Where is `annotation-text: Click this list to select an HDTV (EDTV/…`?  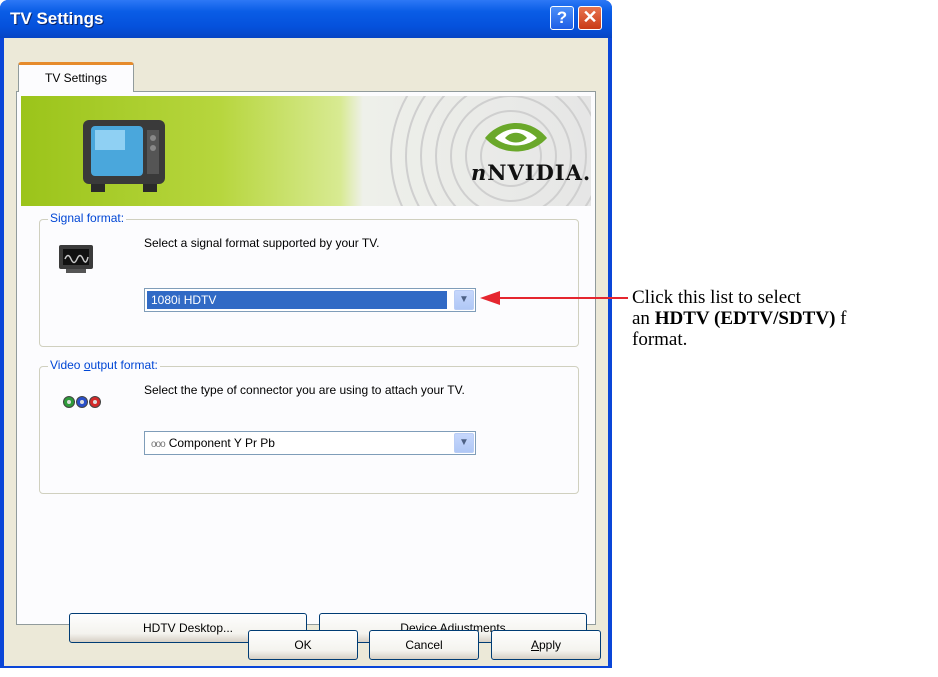
annotation-text: Click this list to select an HDTV (EDTV/… is located at coordinates (739, 318).